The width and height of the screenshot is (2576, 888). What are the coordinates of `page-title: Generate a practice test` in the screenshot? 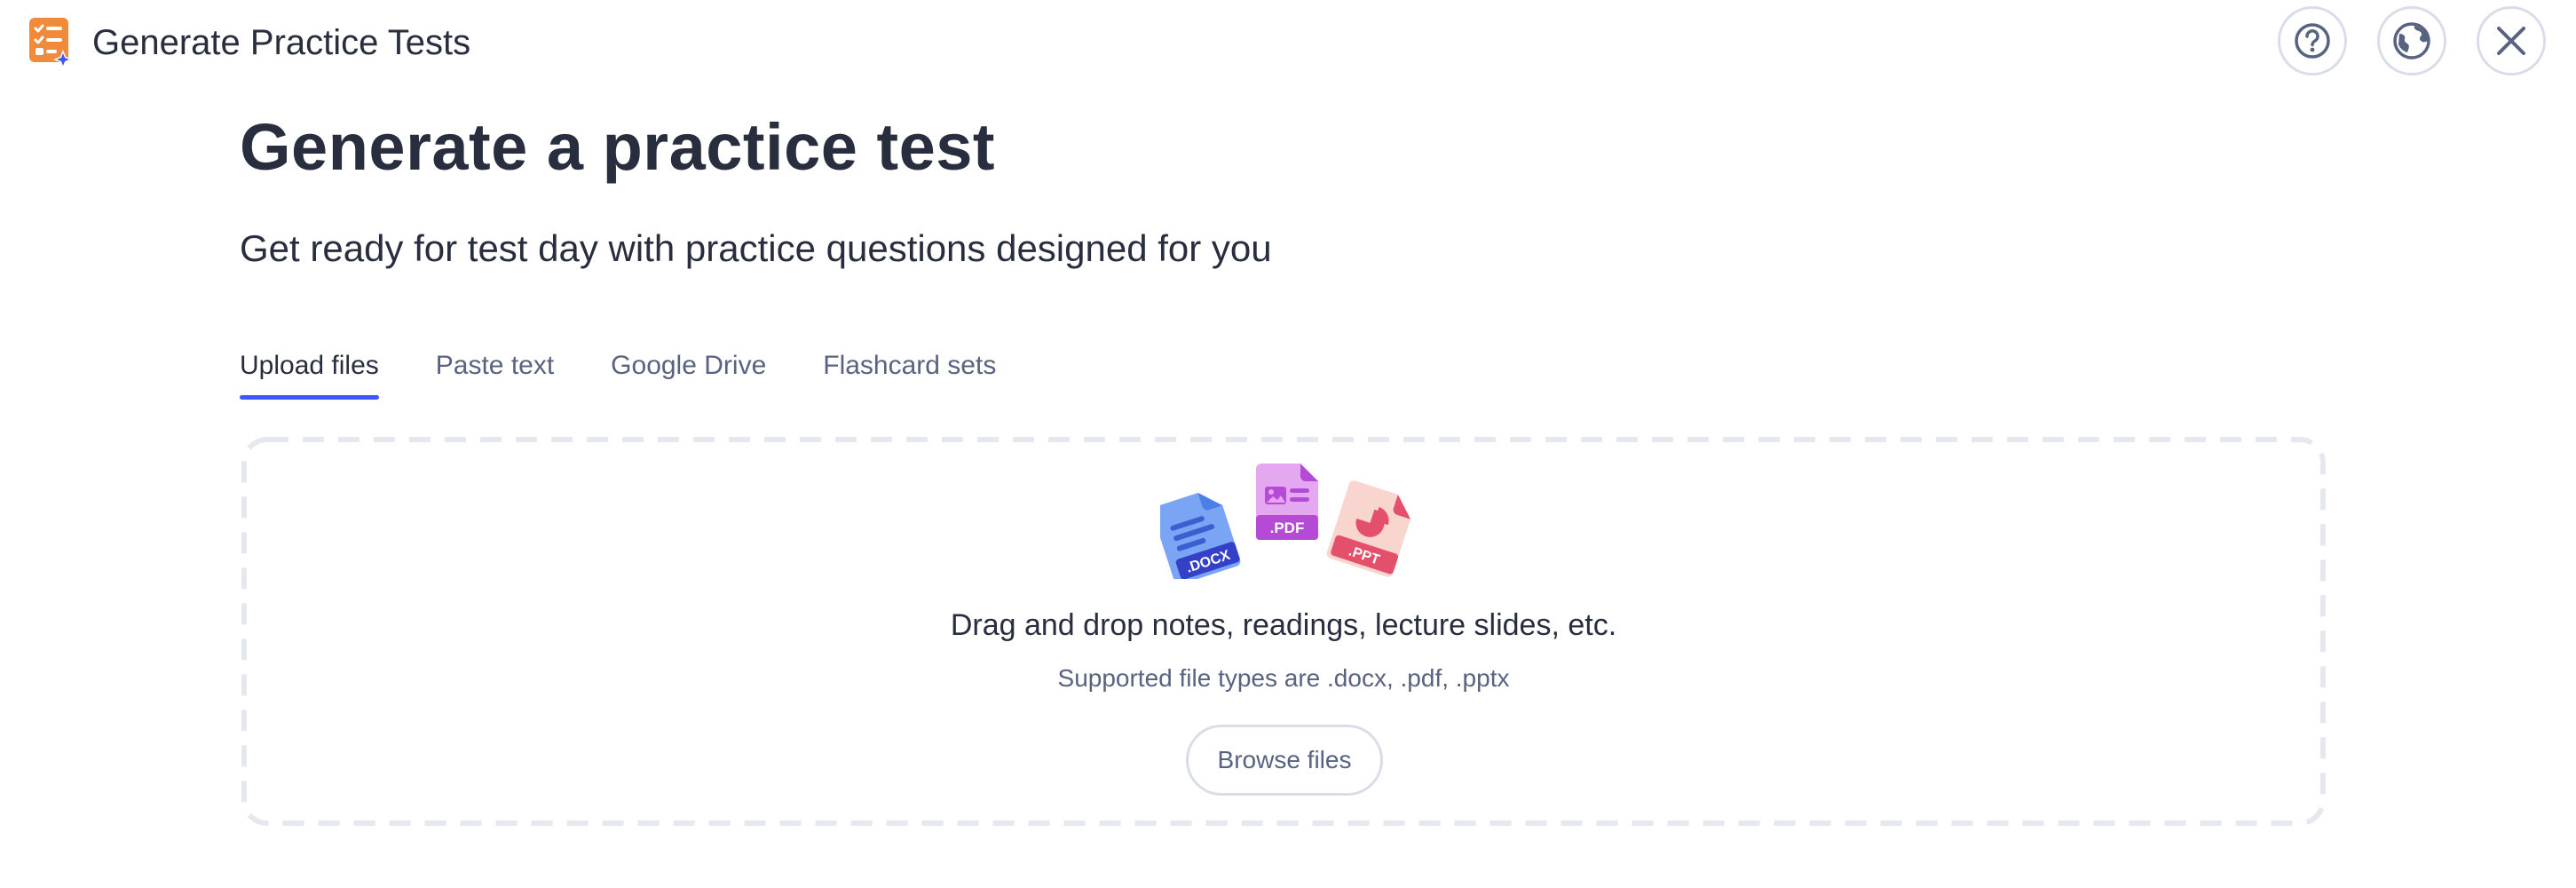 It's located at (618, 147).